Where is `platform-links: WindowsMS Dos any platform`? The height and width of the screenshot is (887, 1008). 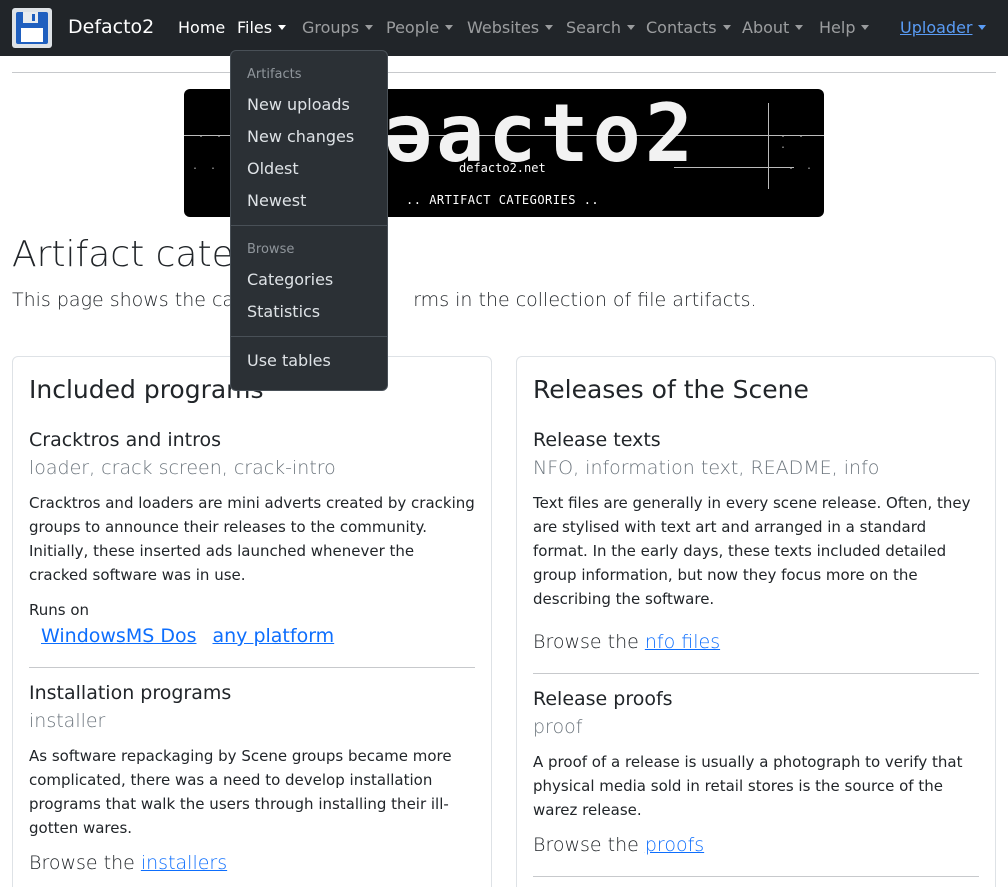 platform-links: WindowsMS Dos any platform is located at coordinates (252, 636).